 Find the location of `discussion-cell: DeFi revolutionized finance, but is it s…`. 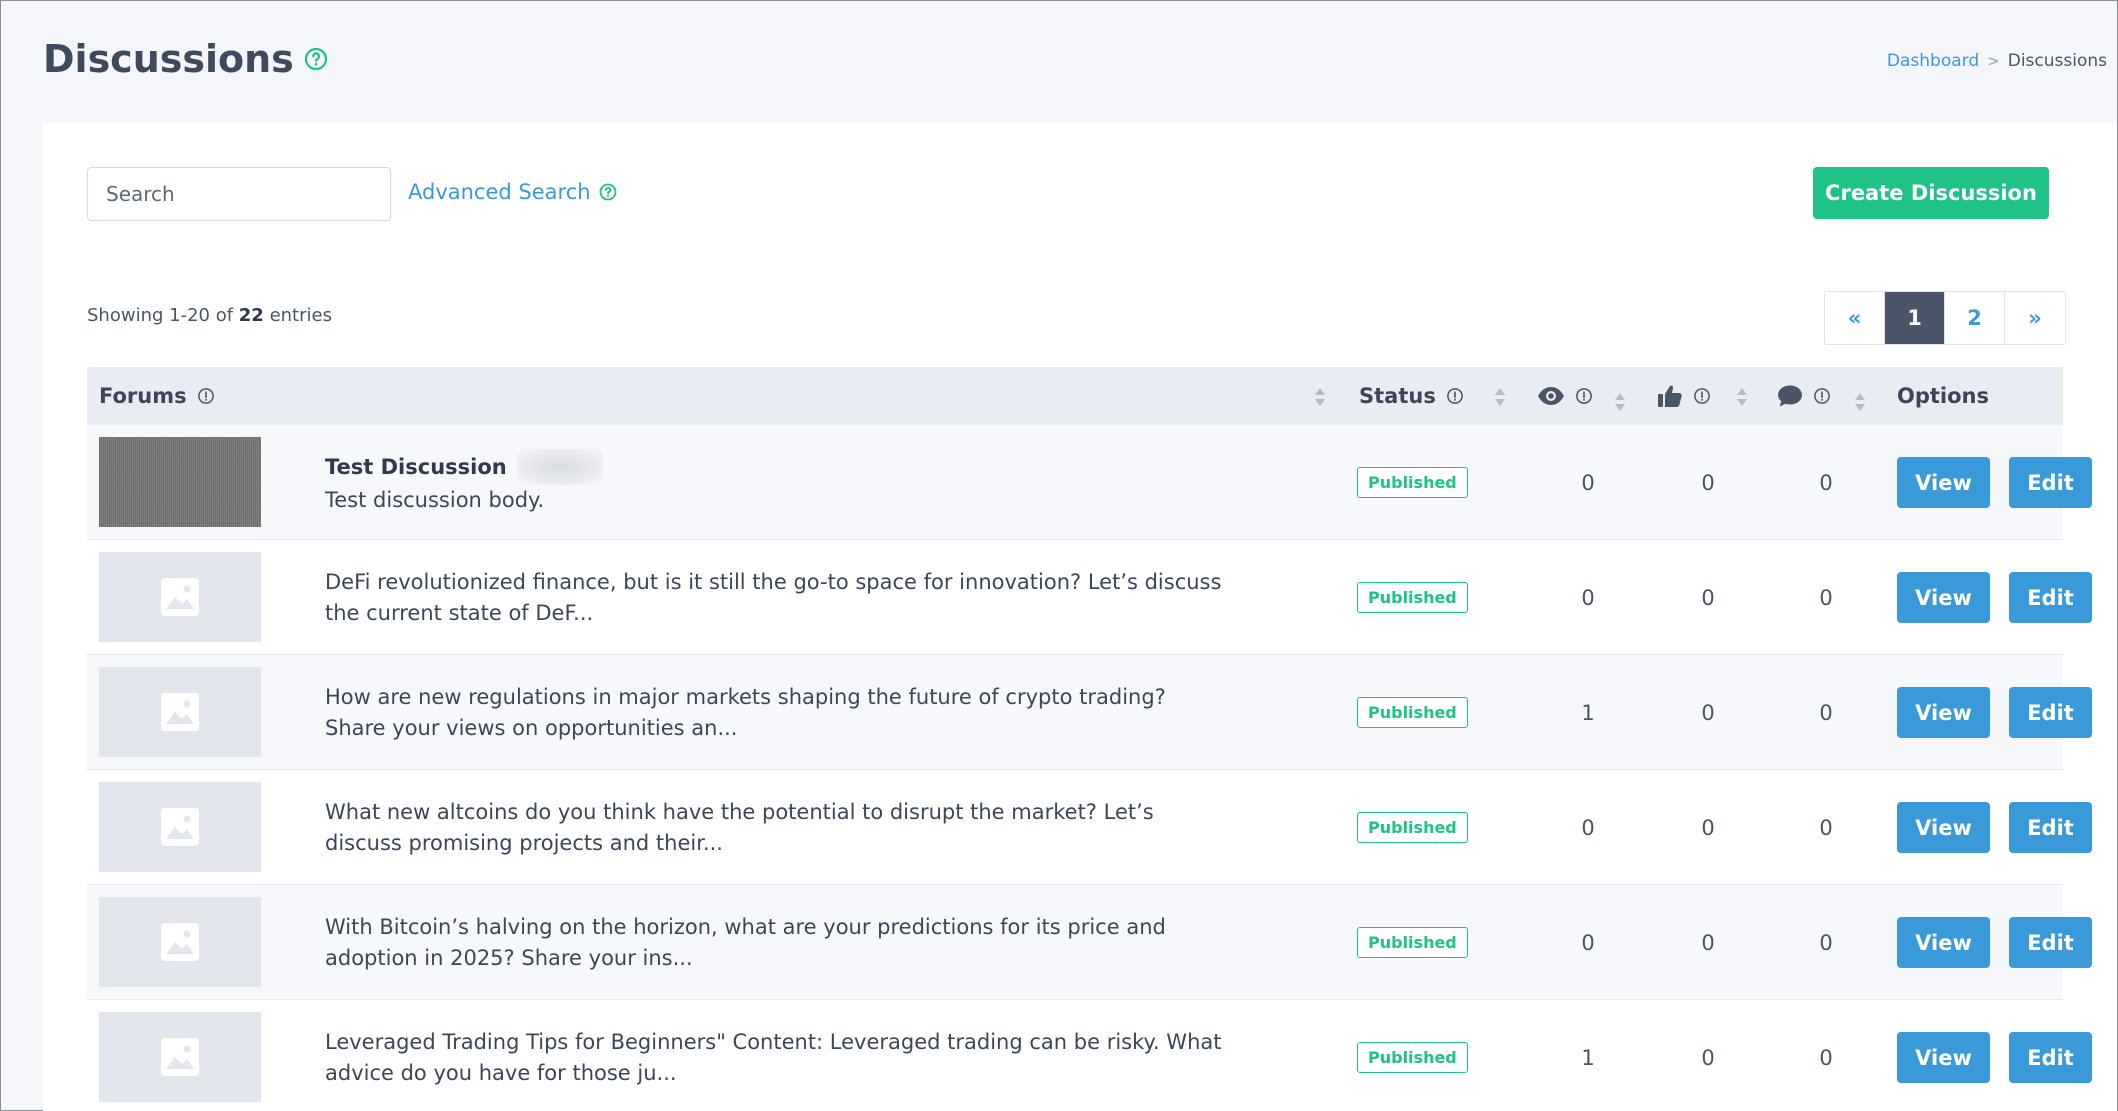

discussion-cell: DeFi revolutionized finance, but is it s… is located at coordinates (775, 597).